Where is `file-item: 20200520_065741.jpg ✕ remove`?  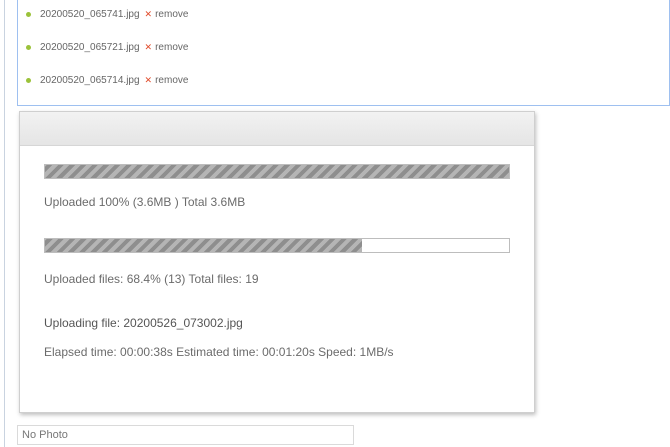
file-item: 20200520_065741.jpg ✕ remove is located at coordinates (107, 14).